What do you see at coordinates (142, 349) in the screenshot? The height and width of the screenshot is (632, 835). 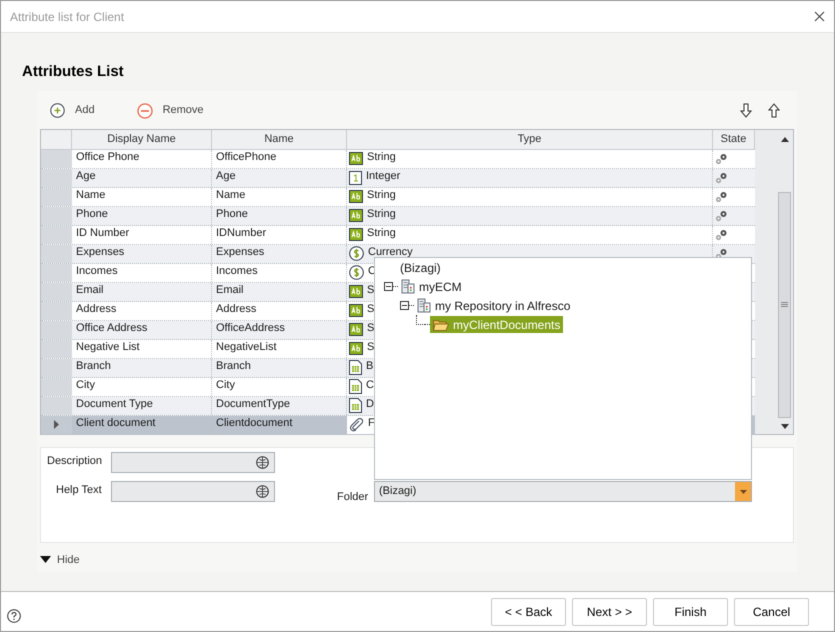 I see `table-cell: Negative List` at bounding box center [142, 349].